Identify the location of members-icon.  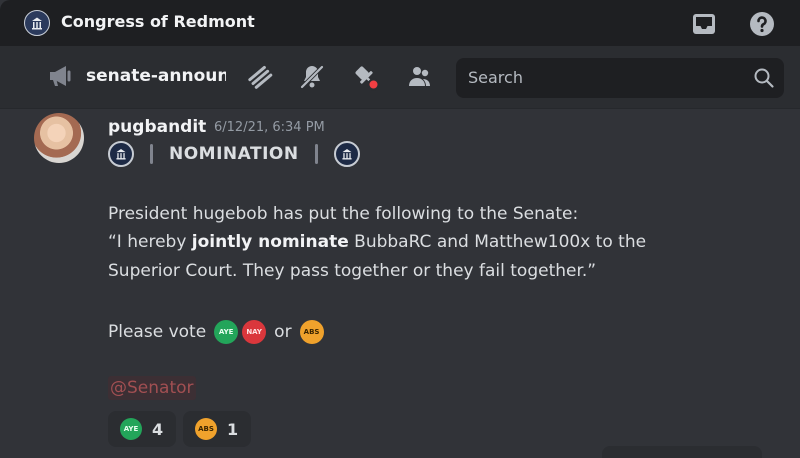
(420, 77).